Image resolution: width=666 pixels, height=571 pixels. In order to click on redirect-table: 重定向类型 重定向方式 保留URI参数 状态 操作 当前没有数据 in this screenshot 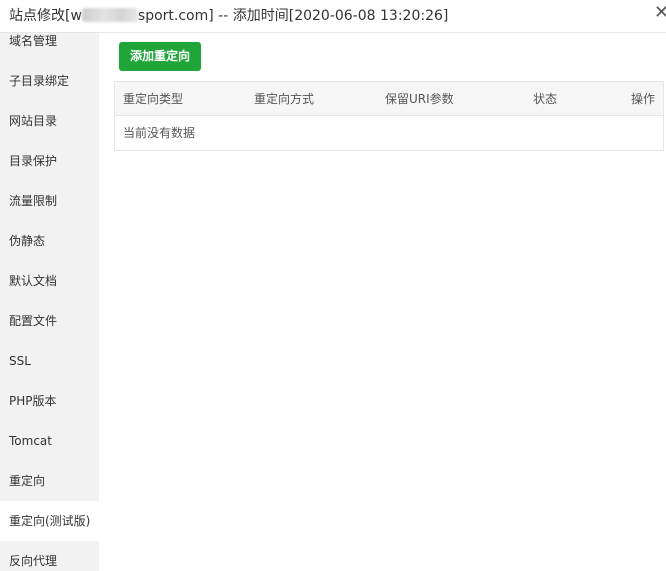, I will do `click(389, 116)`.